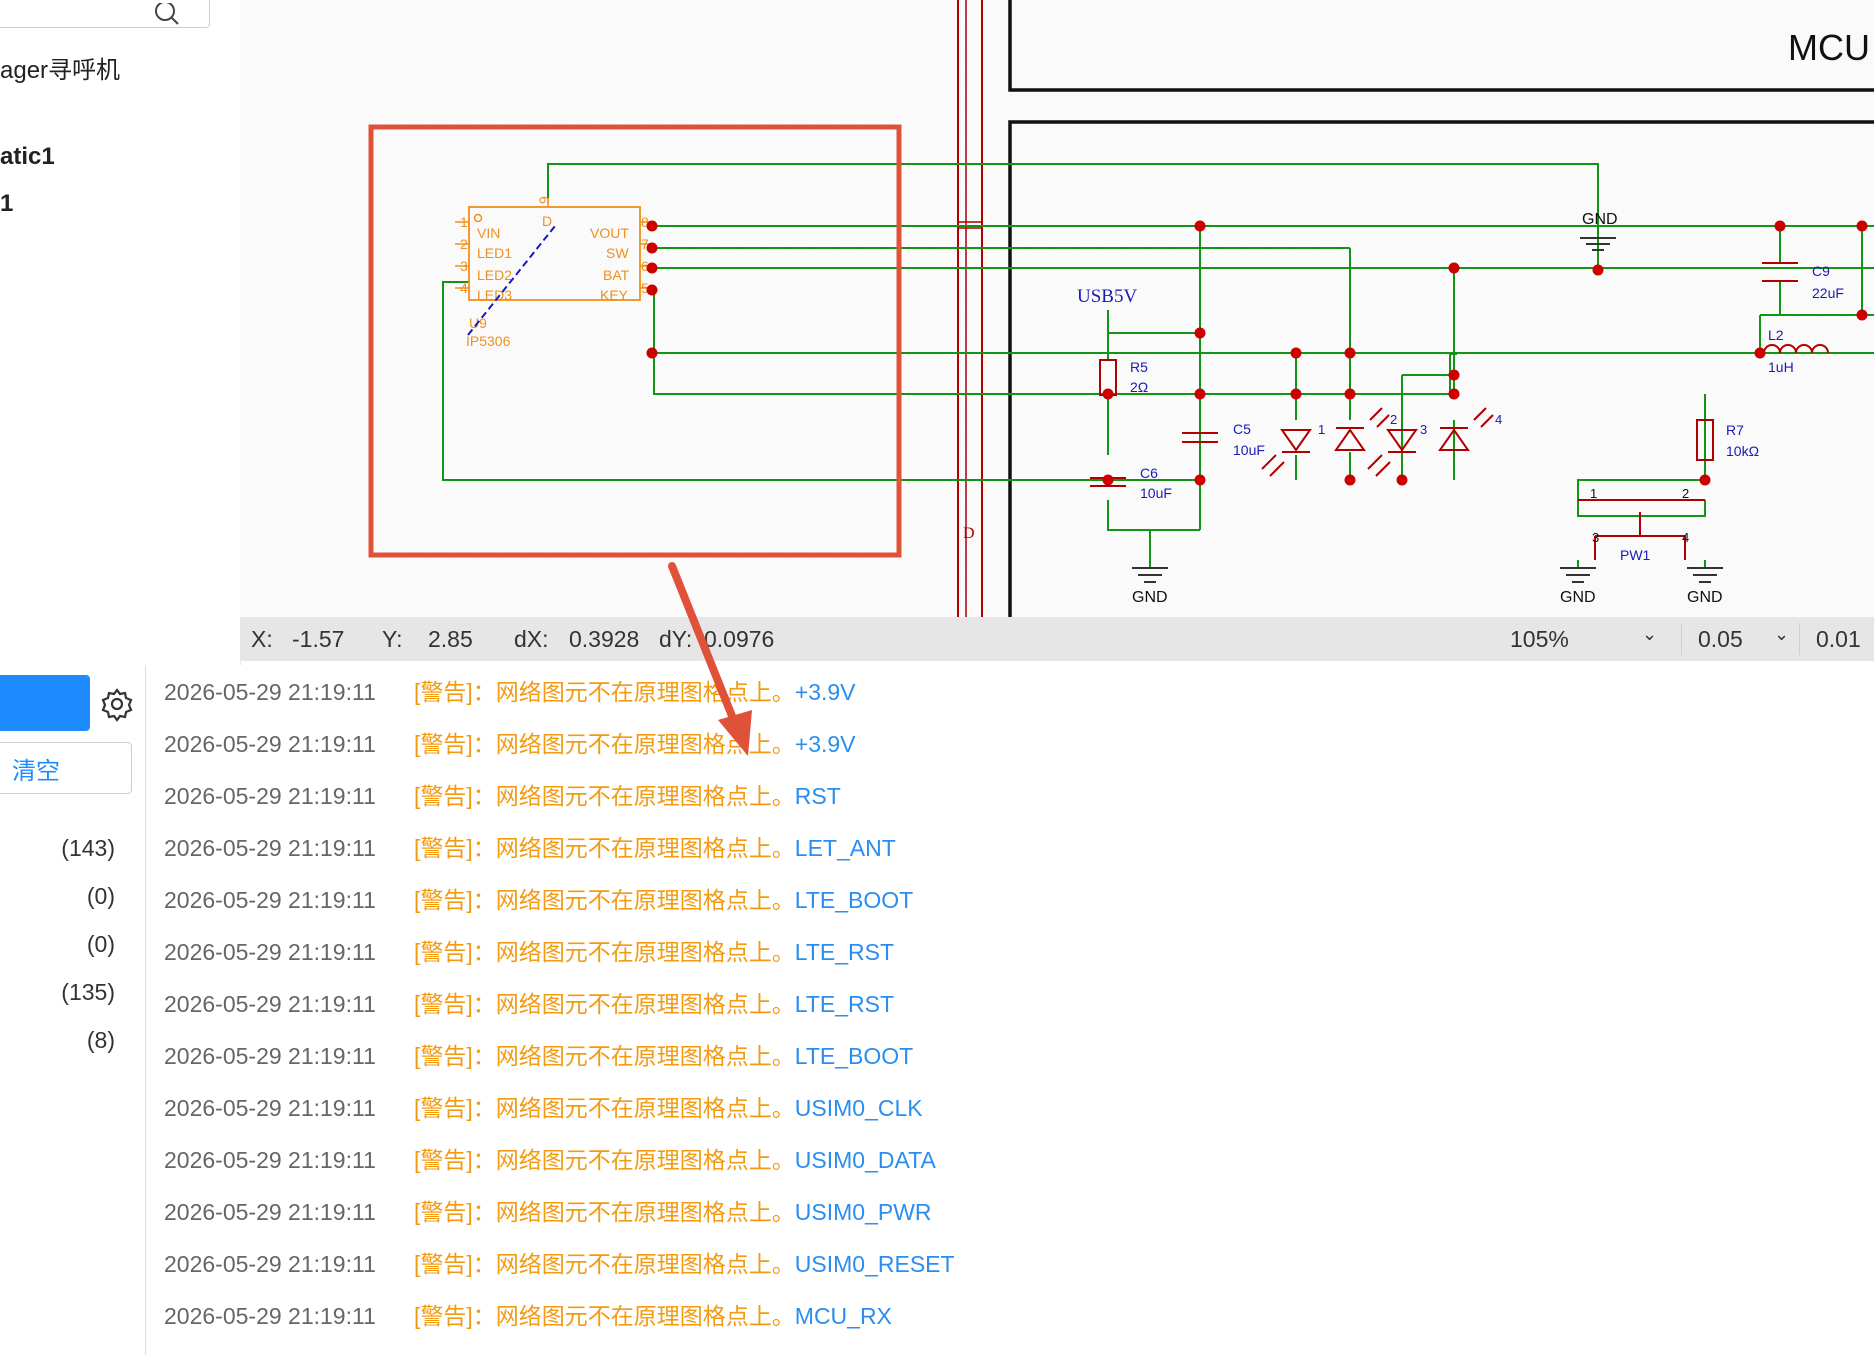 This screenshot has width=1874, height=1355. I want to click on primary-action-button, so click(45, 703).